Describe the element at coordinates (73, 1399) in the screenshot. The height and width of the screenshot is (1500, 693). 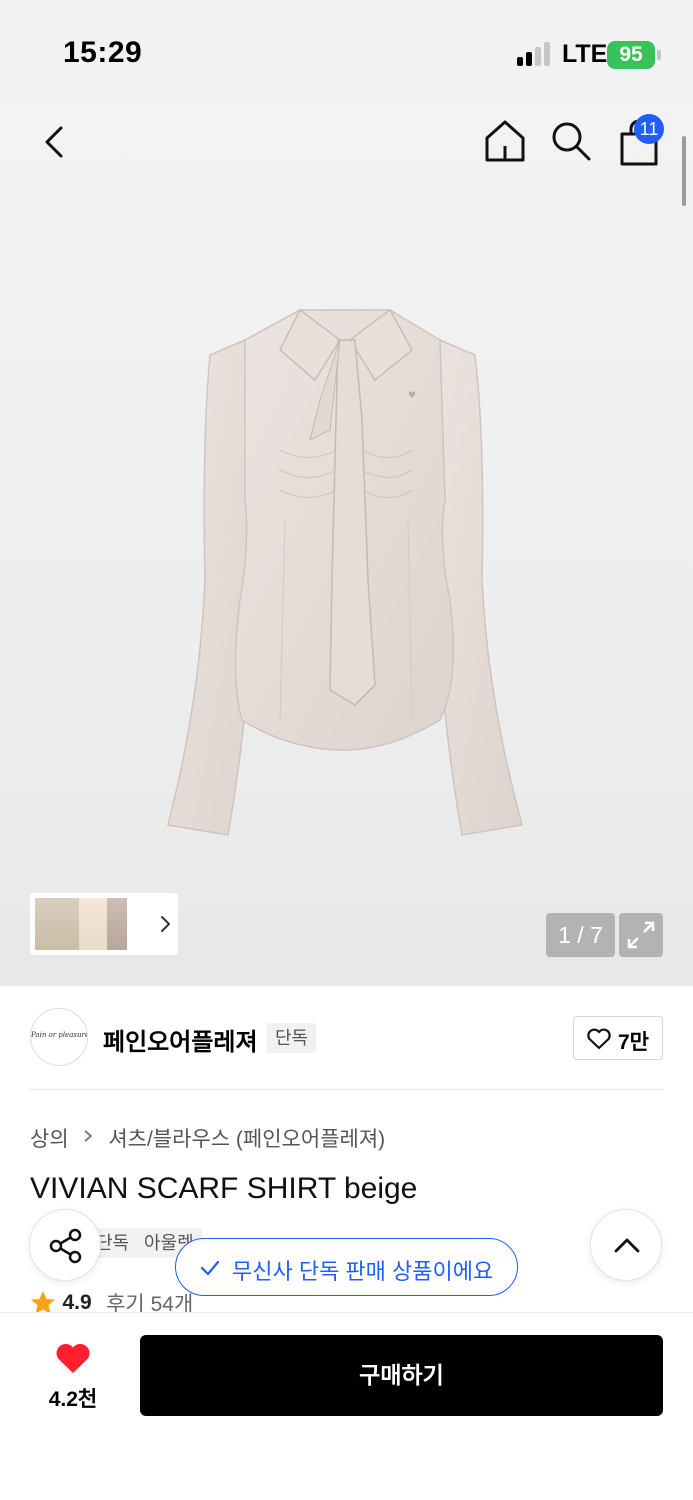
I see `wishlist-count: 4.2천` at that location.